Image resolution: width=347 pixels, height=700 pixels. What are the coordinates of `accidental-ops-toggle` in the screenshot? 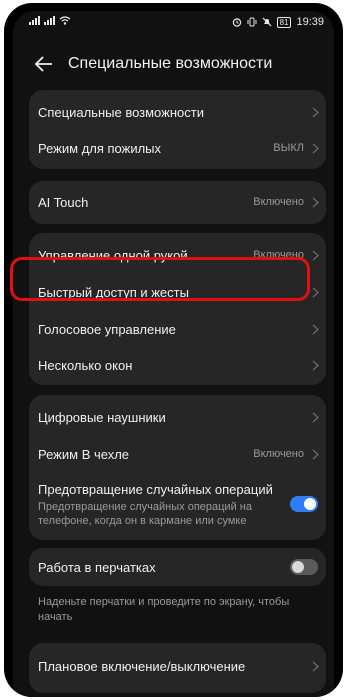 It's located at (304, 504).